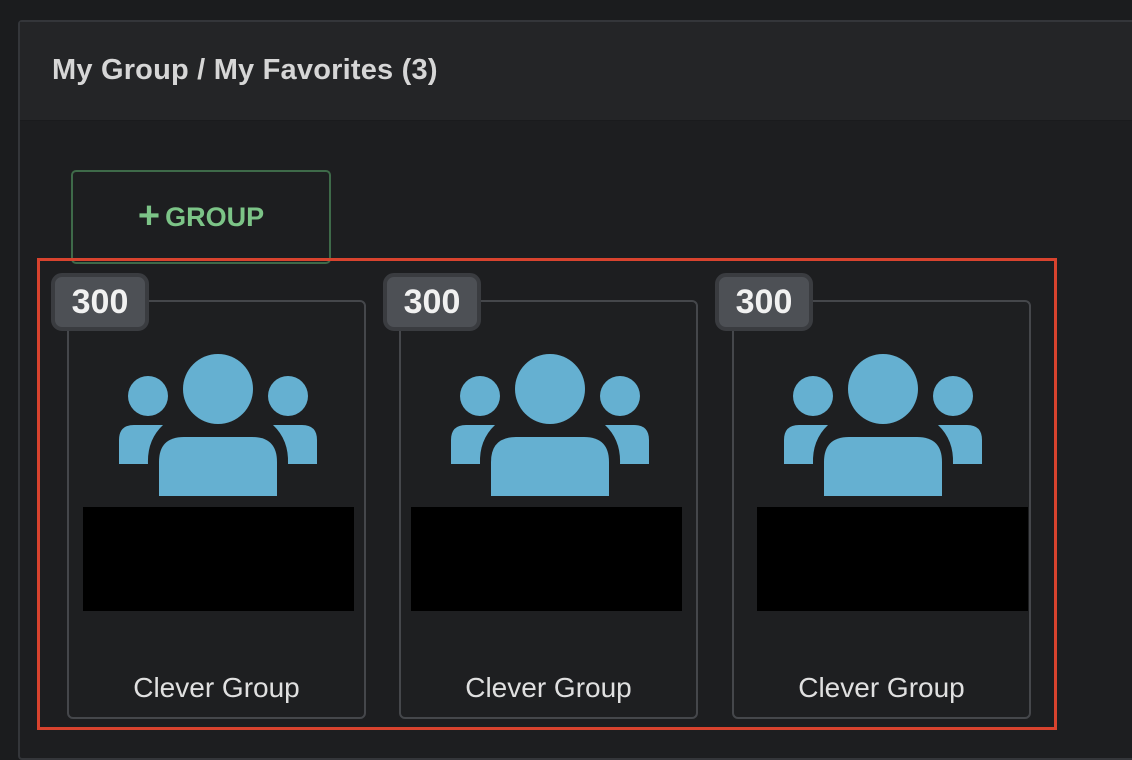 The width and height of the screenshot is (1132, 760). What do you see at coordinates (576, 71) in the screenshot?
I see `panel-header: My Group / My Favorites (3)` at bounding box center [576, 71].